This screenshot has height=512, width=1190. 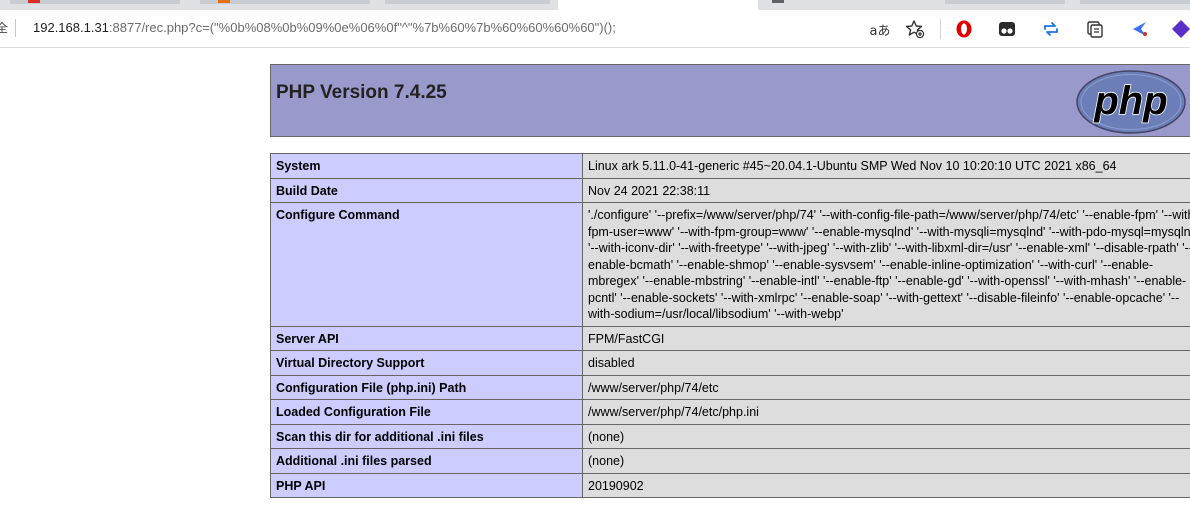 I want to click on favorite-add-icon, so click(x=915, y=29).